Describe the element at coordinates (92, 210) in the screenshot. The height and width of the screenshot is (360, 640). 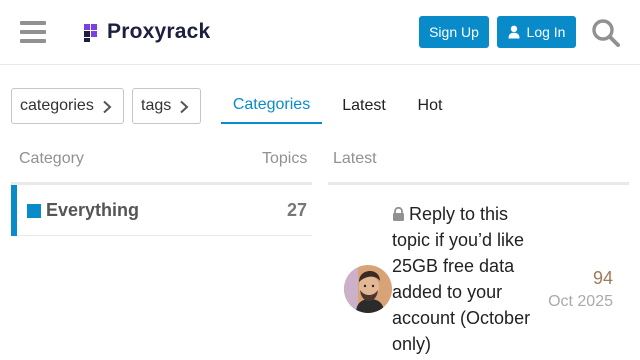
I see `category-name: Everything` at that location.